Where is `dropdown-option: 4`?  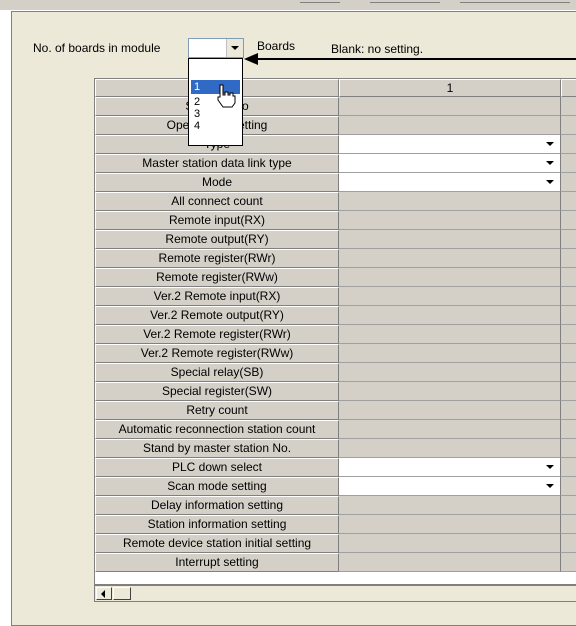
dropdown-option: 4 is located at coordinates (215, 126).